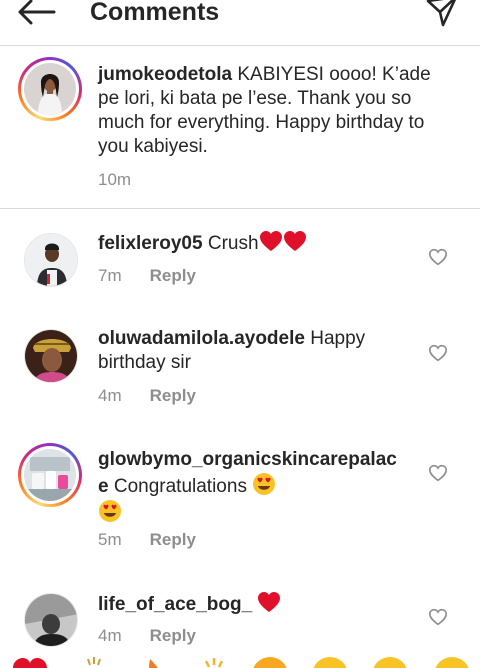  What do you see at coordinates (156, 661) in the screenshot?
I see `fire-emoji-icon` at bounding box center [156, 661].